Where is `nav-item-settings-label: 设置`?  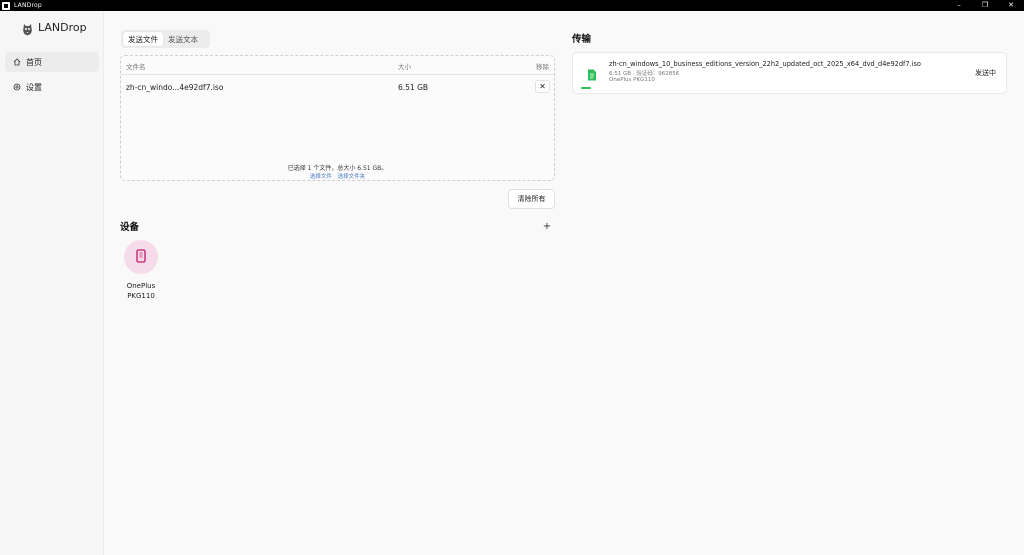
nav-item-settings-label: 设置 is located at coordinates (34, 87).